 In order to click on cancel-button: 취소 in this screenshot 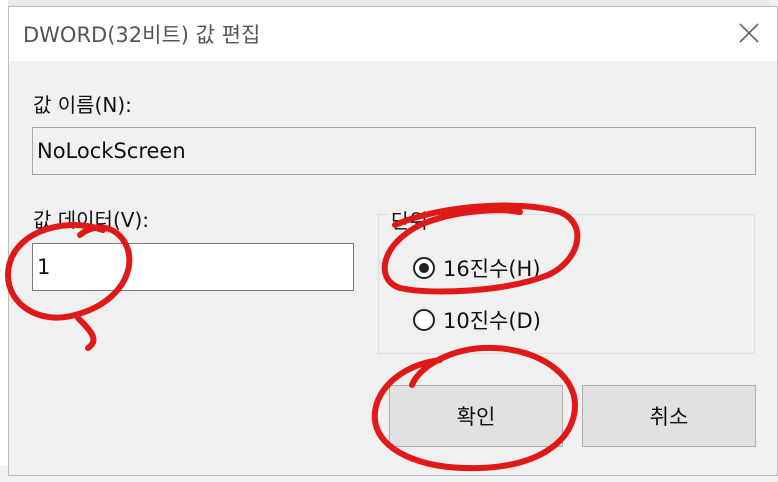, I will do `click(669, 416)`.